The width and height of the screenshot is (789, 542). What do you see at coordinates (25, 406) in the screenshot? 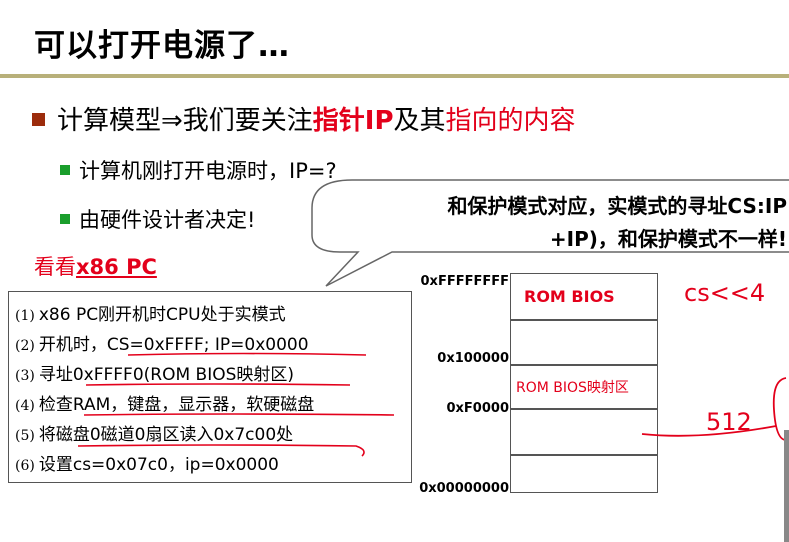
I see `step-number: (4)` at bounding box center [25, 406].